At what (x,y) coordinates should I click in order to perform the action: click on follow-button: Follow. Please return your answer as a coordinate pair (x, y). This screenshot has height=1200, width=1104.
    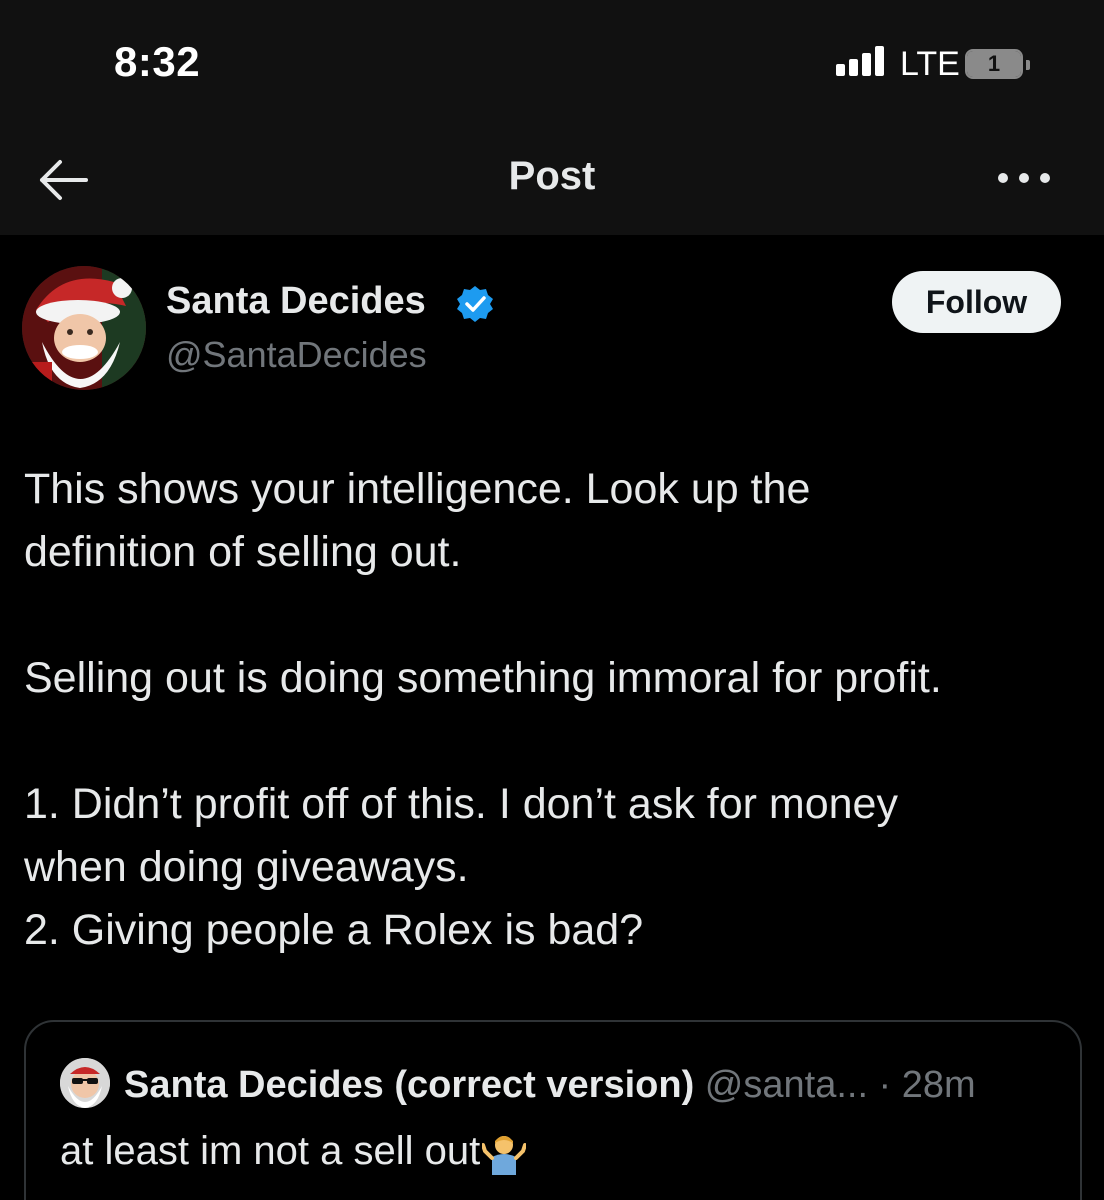
    Looking at the image, I should click on (976, 302).